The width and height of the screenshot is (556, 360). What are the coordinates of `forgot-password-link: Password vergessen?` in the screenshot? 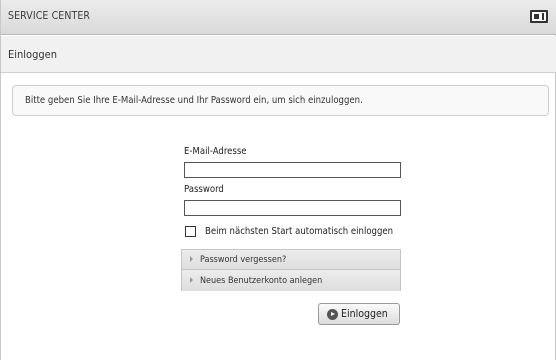 It's located at (291, 260).